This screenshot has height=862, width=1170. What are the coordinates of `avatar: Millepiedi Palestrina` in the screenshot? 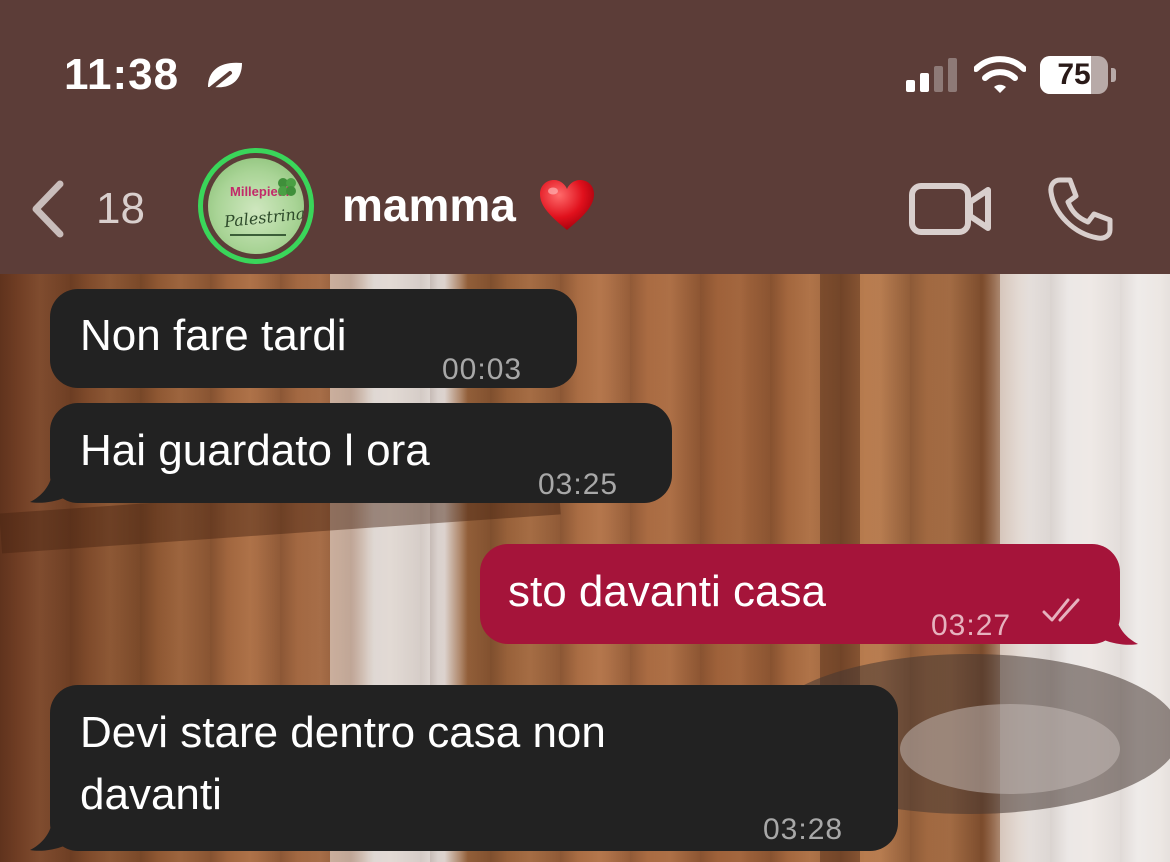 It's located at (256, 206).